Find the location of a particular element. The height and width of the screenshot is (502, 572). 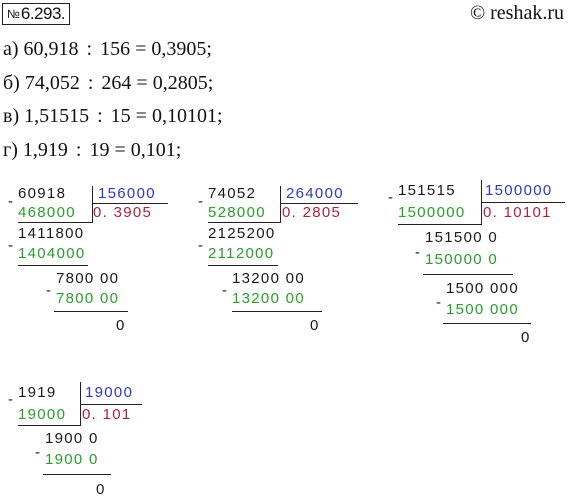

equation-result: 0,10101; is located at coordinates (187, 116).